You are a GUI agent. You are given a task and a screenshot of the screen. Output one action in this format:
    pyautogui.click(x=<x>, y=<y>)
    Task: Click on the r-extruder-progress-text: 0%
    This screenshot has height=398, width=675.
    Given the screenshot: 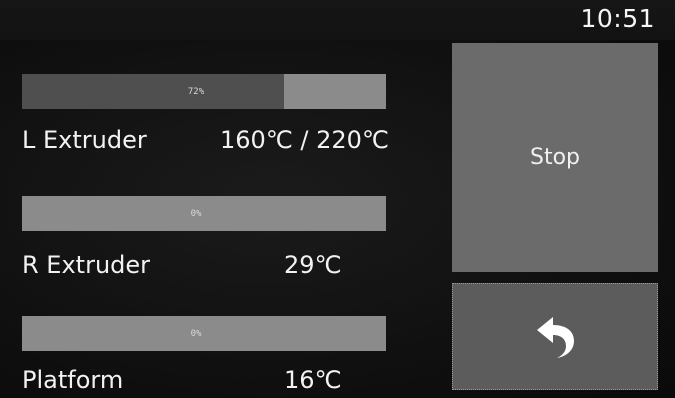 What is the action you would take?
    pyautogui.click(x=196, y=213)
    